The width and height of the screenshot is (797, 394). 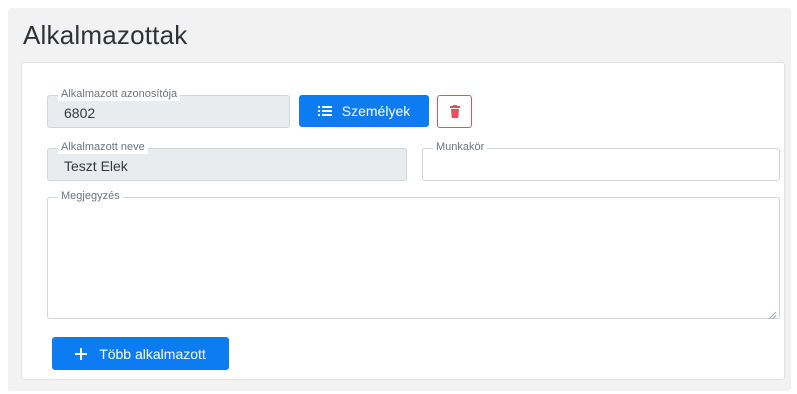 What do you see at coordinates (152, 353) in the screenshot?
I see `more-employees-button-label: Több alkalmazott` at bounding box center [152, 353].